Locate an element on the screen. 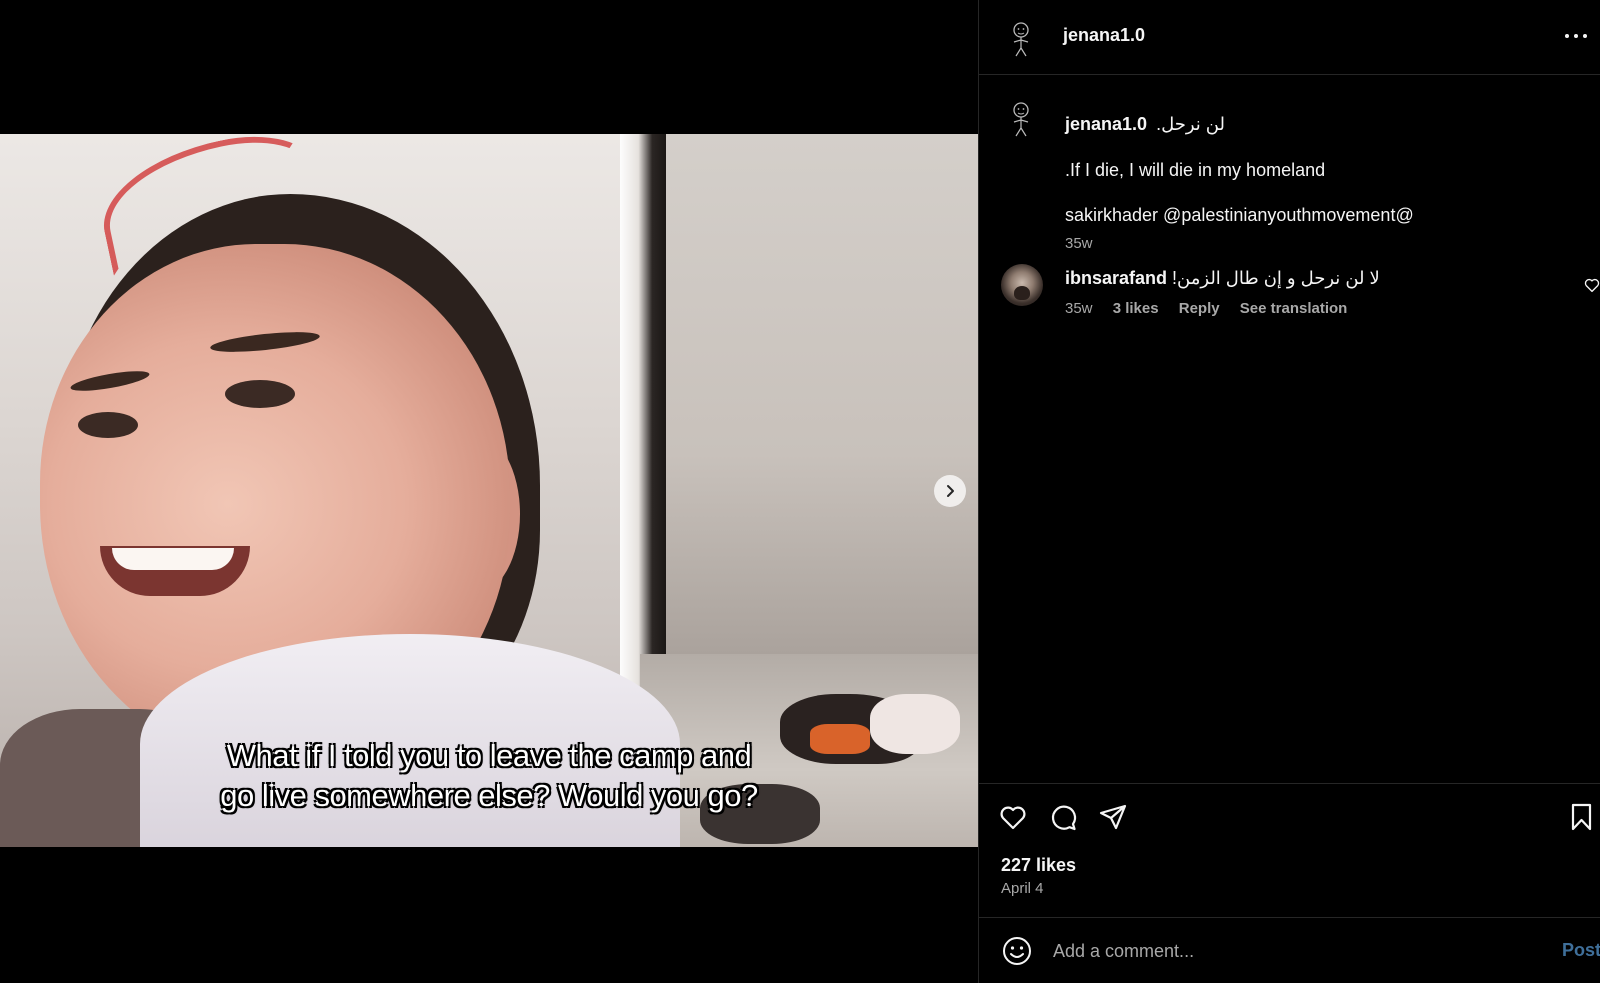 This screenshot has height=983, width=1600. comment-composer: Post is located at coordinates (1289, 950).